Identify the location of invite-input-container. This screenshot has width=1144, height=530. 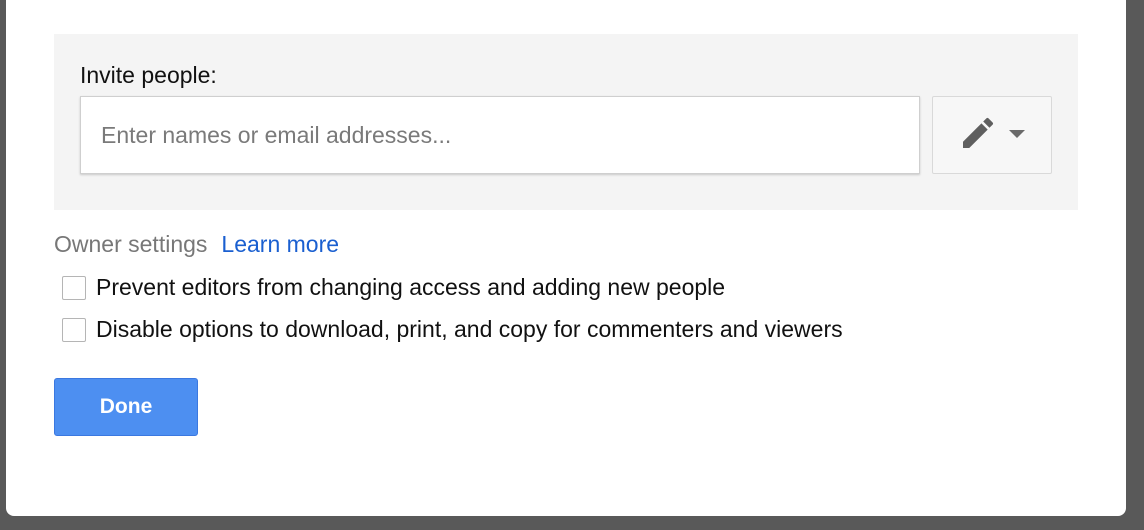
(500, 135).